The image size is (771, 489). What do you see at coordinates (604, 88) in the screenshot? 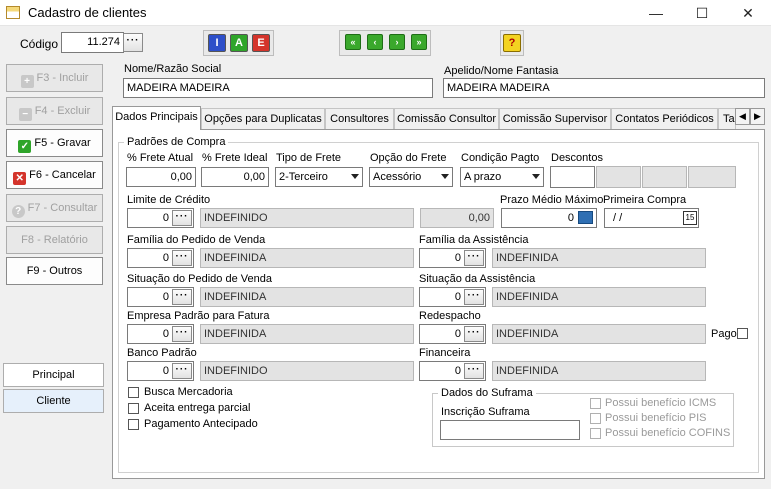
I see `apelido-input: MADEIRA MADEIRA` at bounding box center [604, 88].